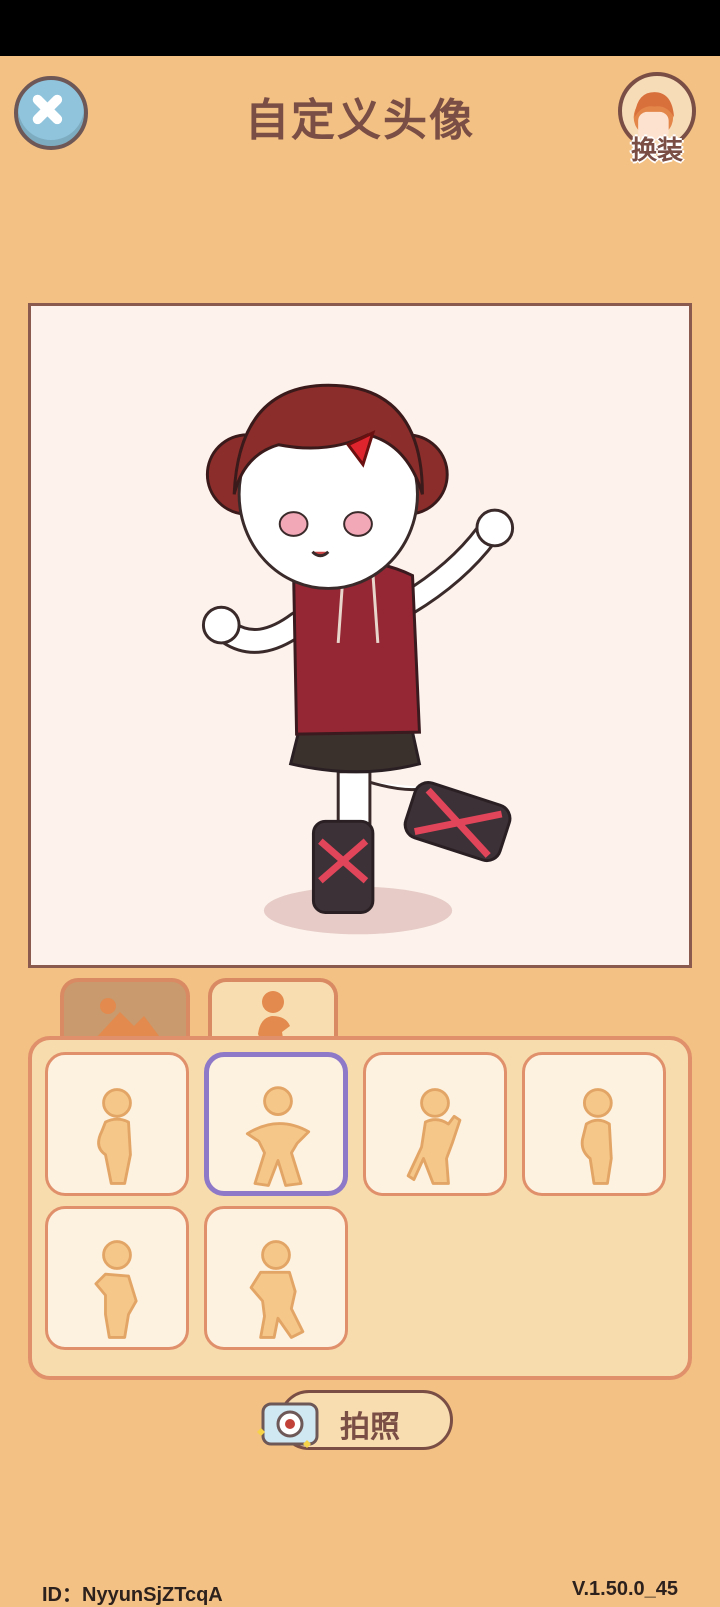 This screenshot has height=1607, width=720. I want to click on camera-icon, so click(288, 1425).